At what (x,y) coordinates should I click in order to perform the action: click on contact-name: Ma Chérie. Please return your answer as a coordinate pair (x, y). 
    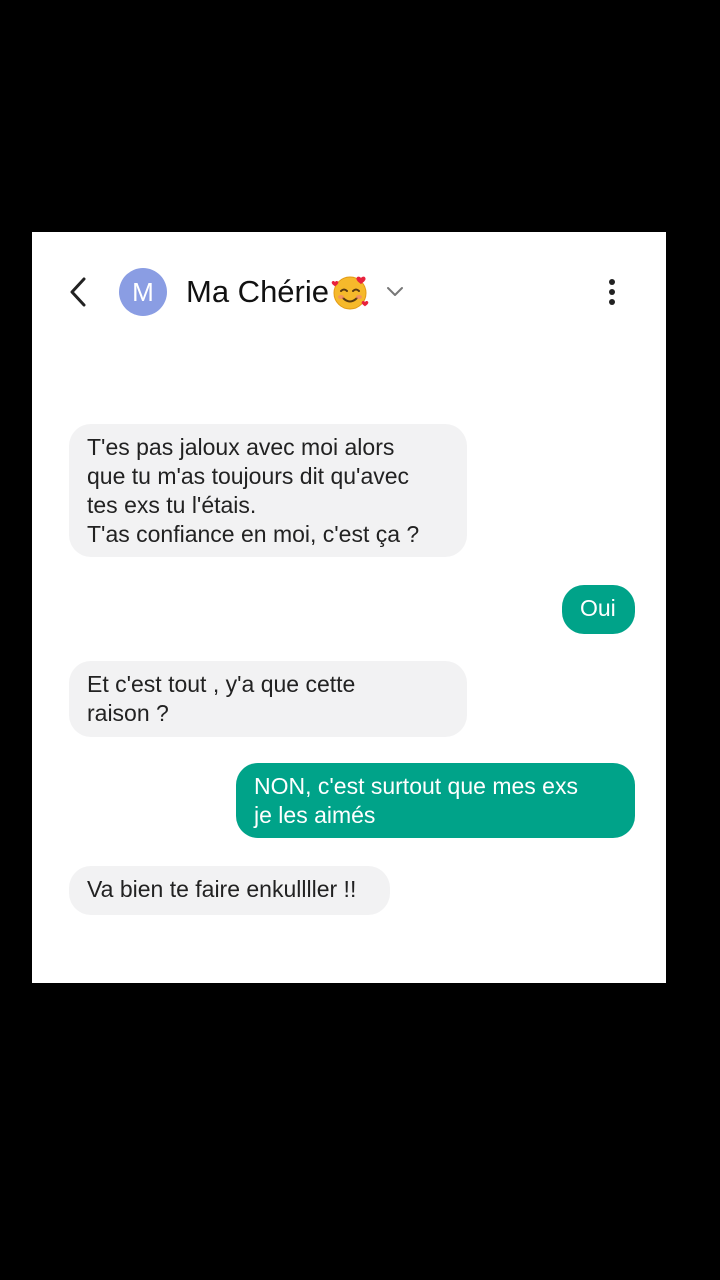
    Looking at the image, I should click on (257, 292).